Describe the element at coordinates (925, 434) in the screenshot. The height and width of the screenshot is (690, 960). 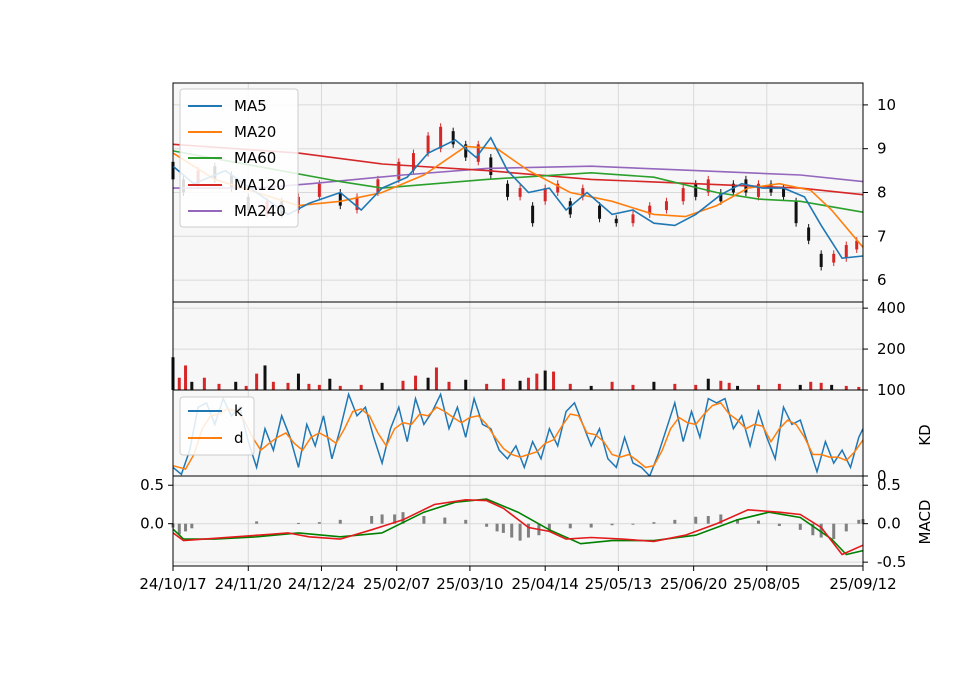
I see `kd-axis-title: KD` at that location.